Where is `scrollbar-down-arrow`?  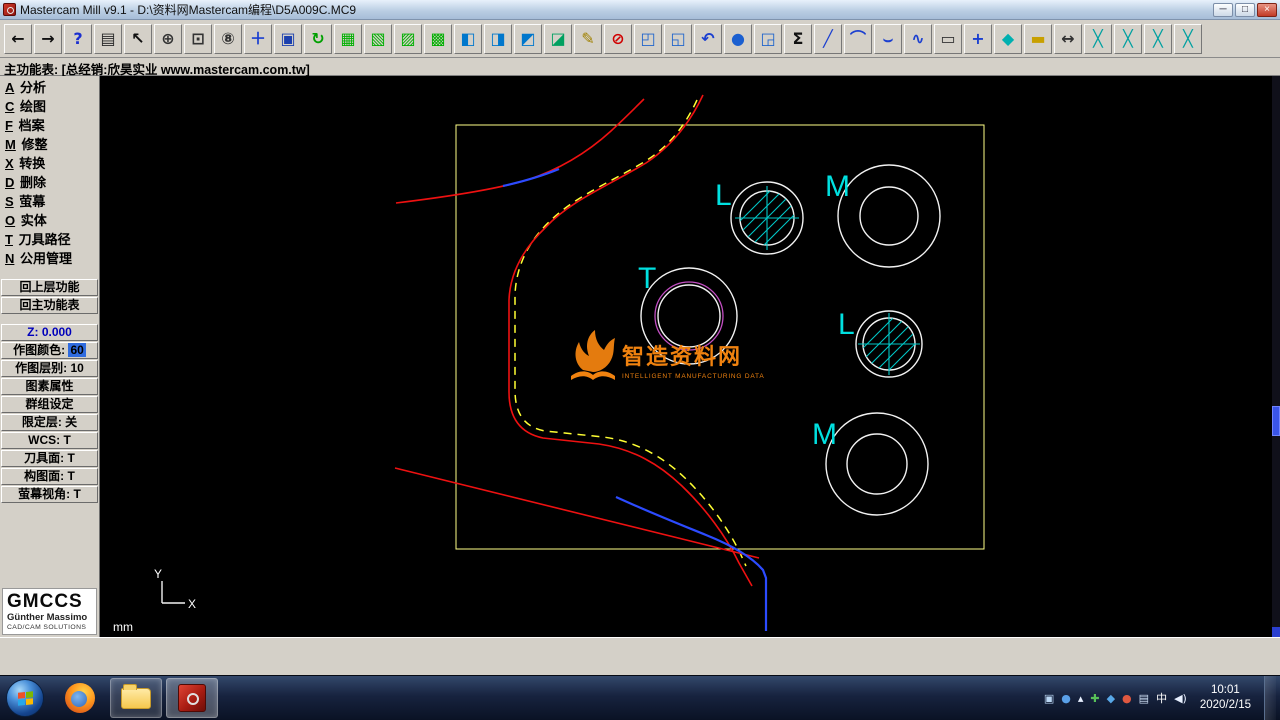 scrollbar-down-arrow is located at coordinates (1276, 632).